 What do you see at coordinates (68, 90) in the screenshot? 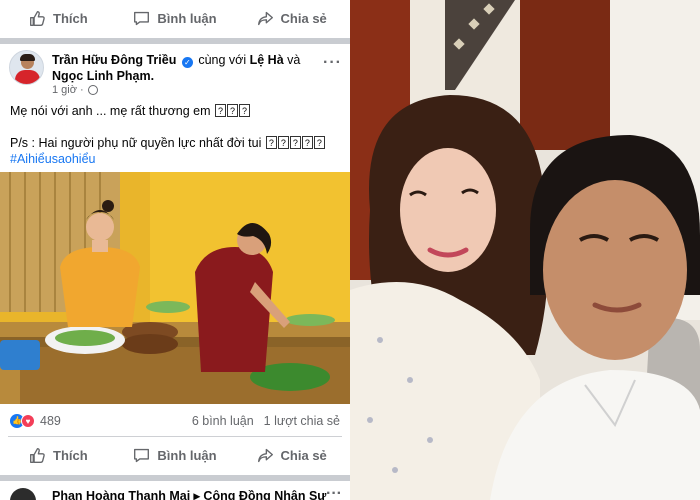
I see `post-time: 1 giờ ·` at bounding box center [68, 90].